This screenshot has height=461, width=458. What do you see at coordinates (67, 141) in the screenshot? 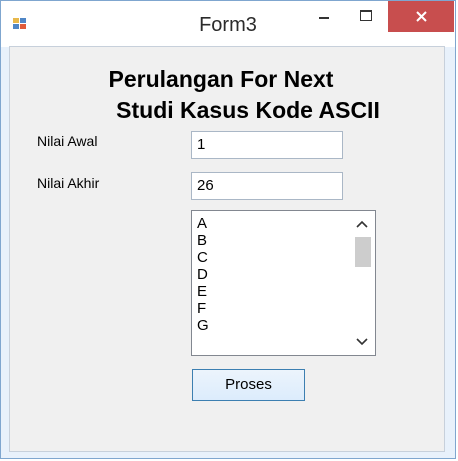
I see `label-nilai-awal: Nilai Awal` at bounding box center [67, 141].